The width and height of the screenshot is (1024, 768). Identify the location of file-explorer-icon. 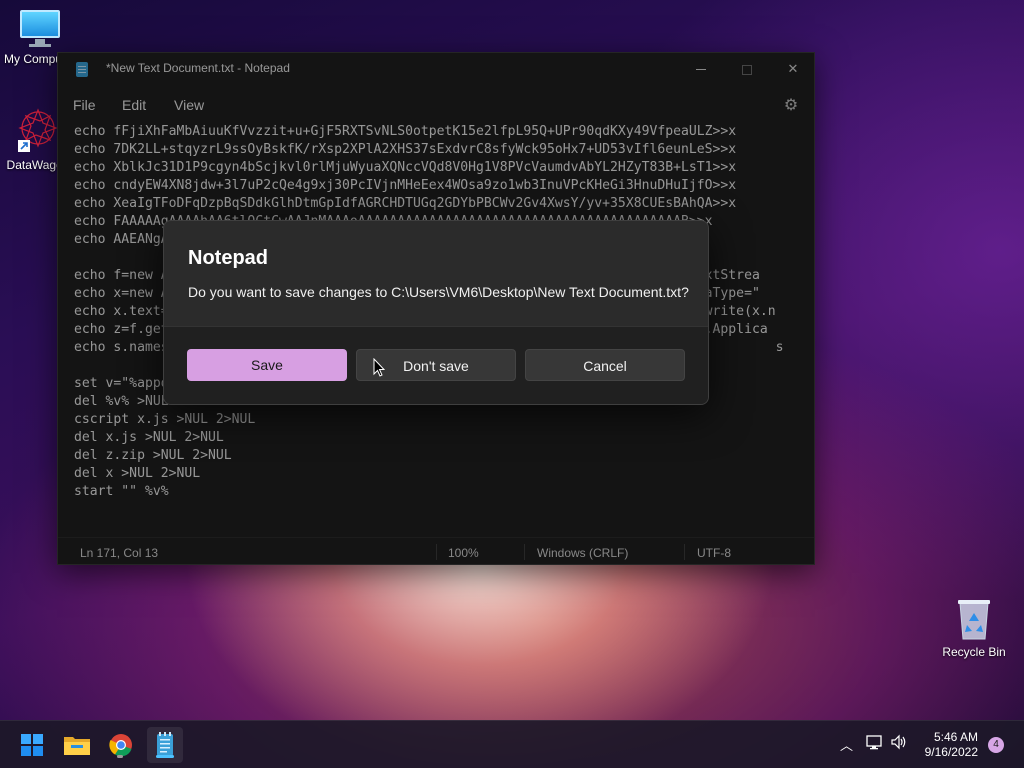
(77, 746).